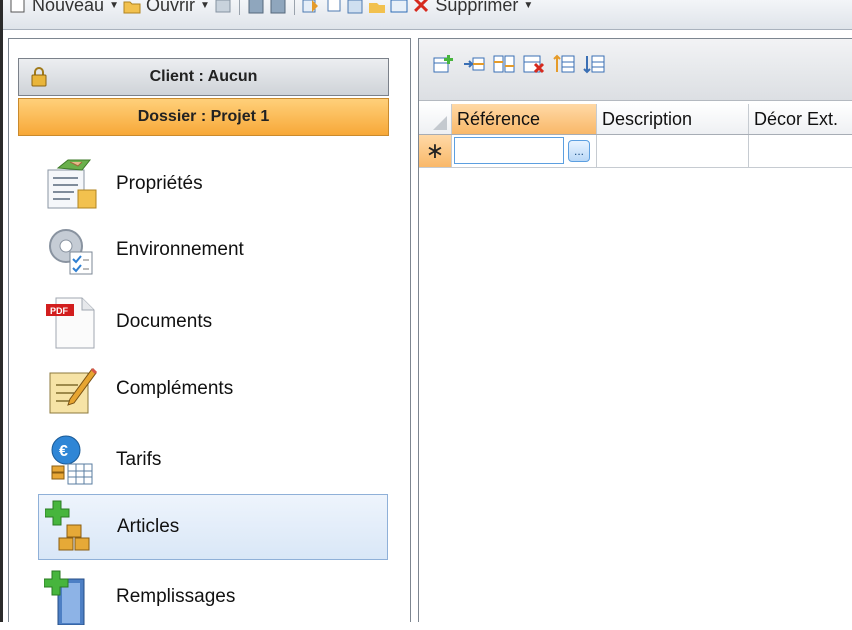  Describe the element at coordinates (256, 7) in the screenshot. I see `save-icon` at that location.